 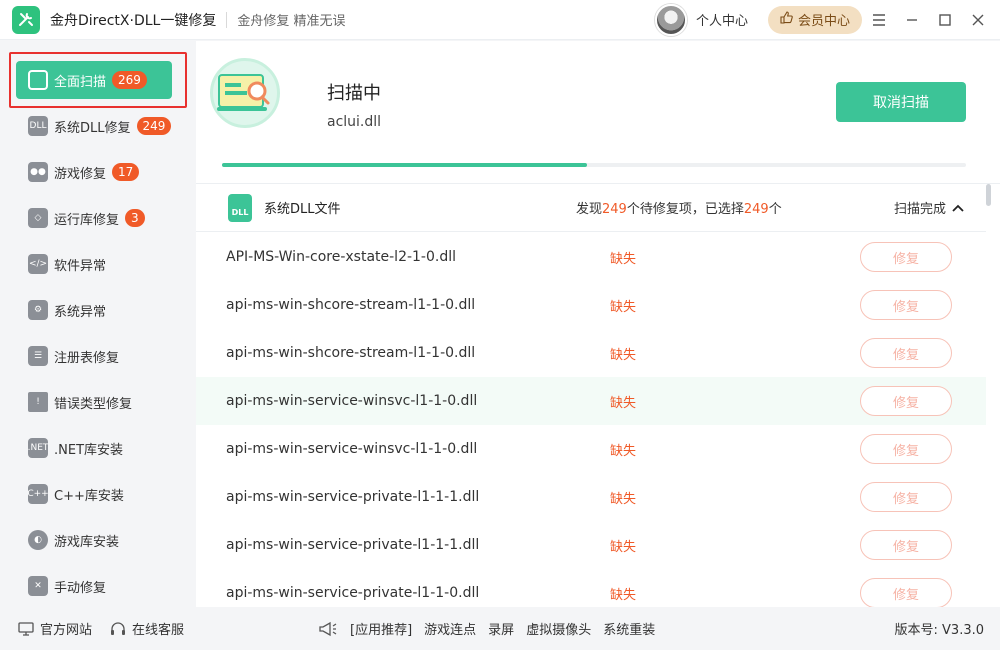 What do you see at coordinates (328, 628) in the screenshot?
I see `megaphone-icon` at bounding box center [328, 628].